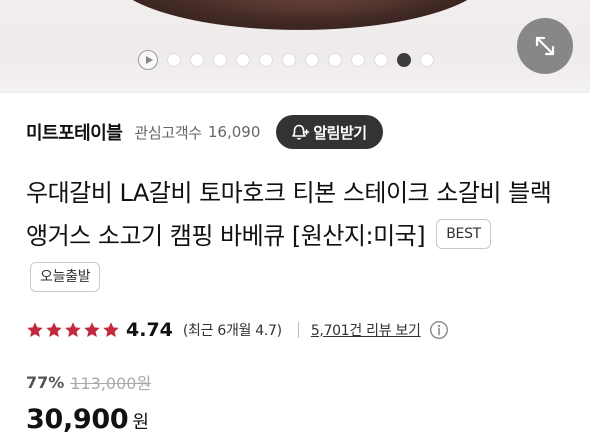  I want to click on expand-arrows-icon, so click(545, 46).